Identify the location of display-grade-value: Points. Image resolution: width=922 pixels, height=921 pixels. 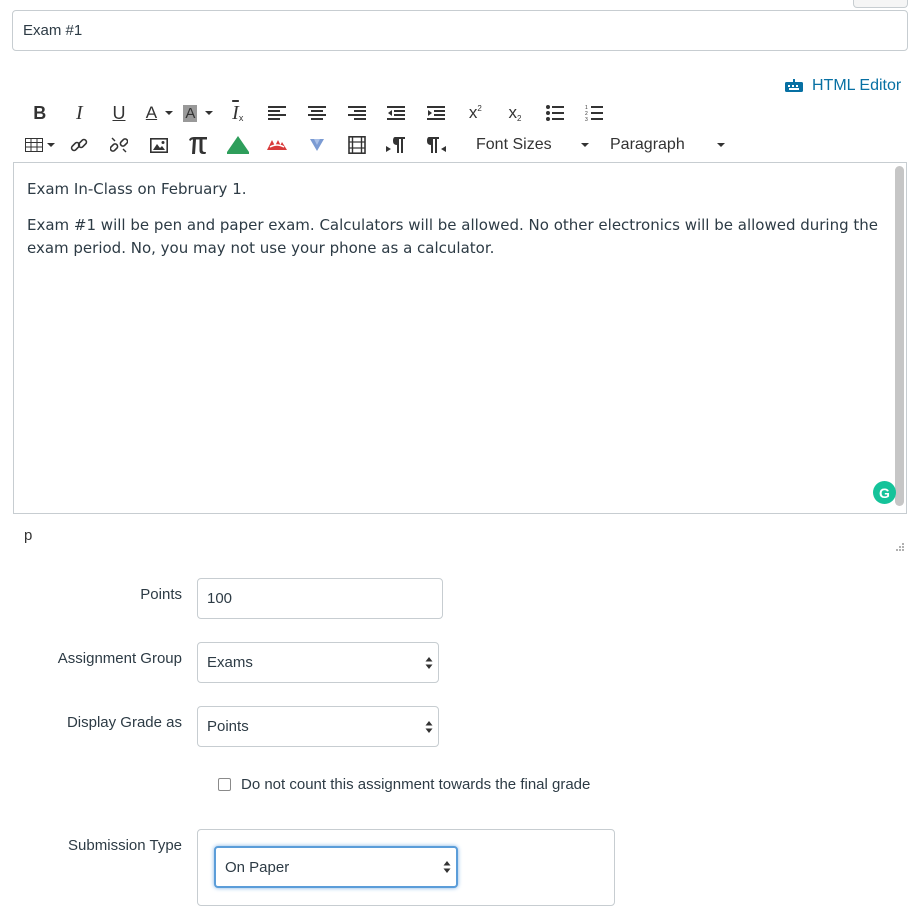
(228, 726).